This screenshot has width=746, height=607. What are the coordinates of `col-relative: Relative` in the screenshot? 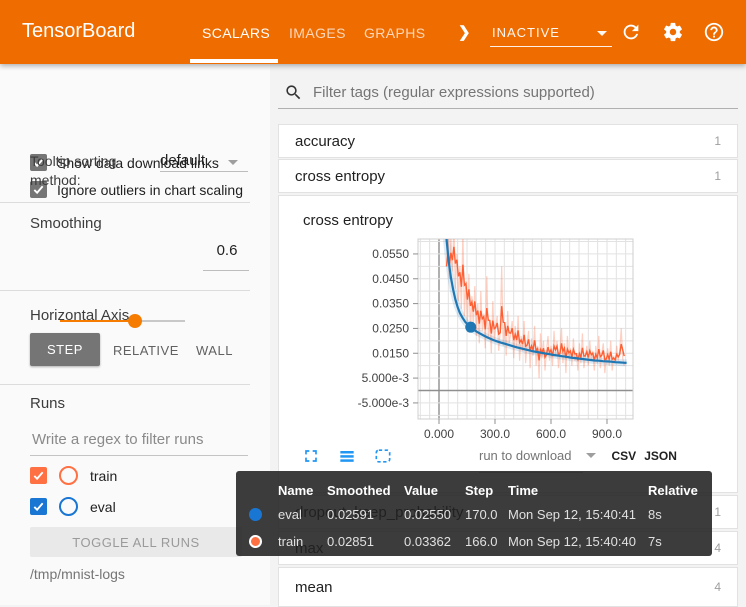 It's located at (673, 490).